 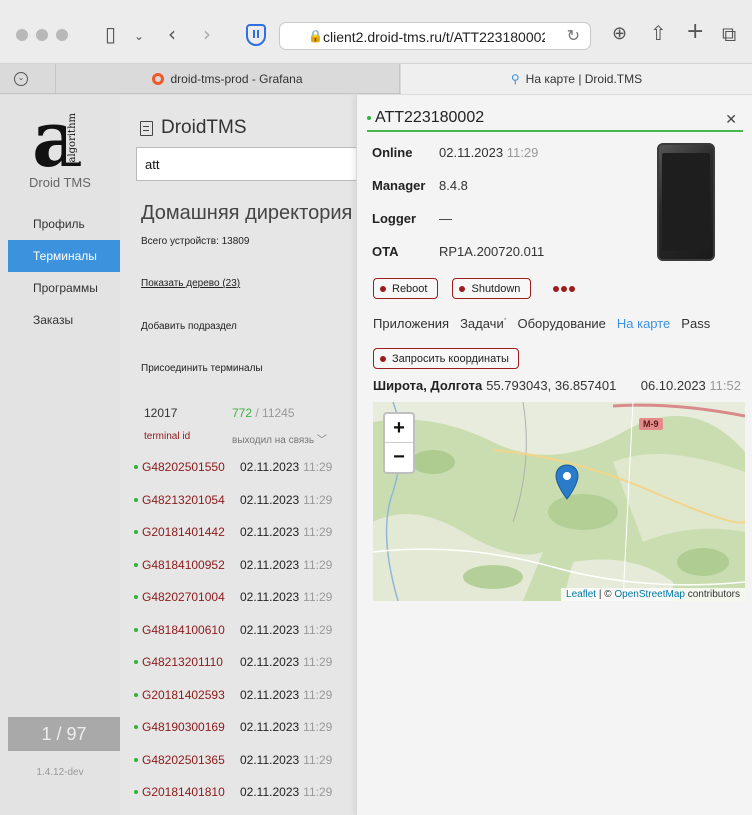 What do you see at coordinates (399, 428) in the screenshot?
I see `zoom-in-button: +` at bounding box center [399, 428].